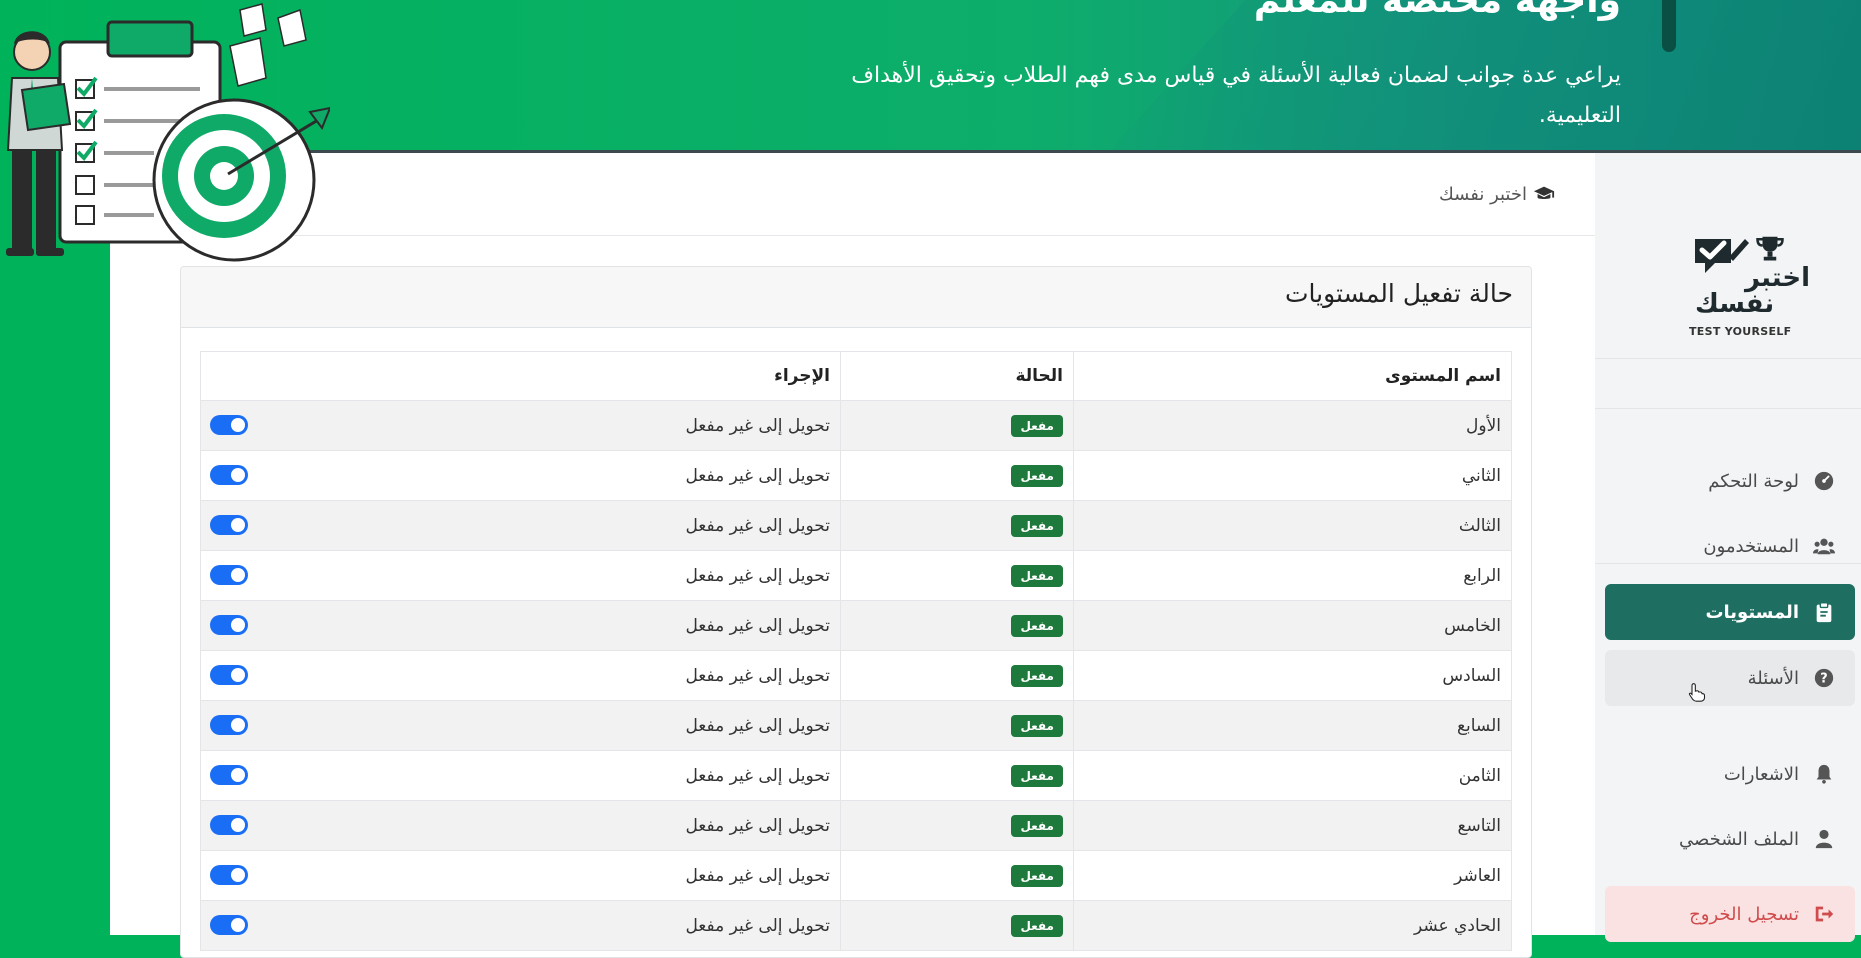 This screenshot has height=958, width=1861. I want to click on logo-tagline: TEST YOURSELF, so click(1740, 331).